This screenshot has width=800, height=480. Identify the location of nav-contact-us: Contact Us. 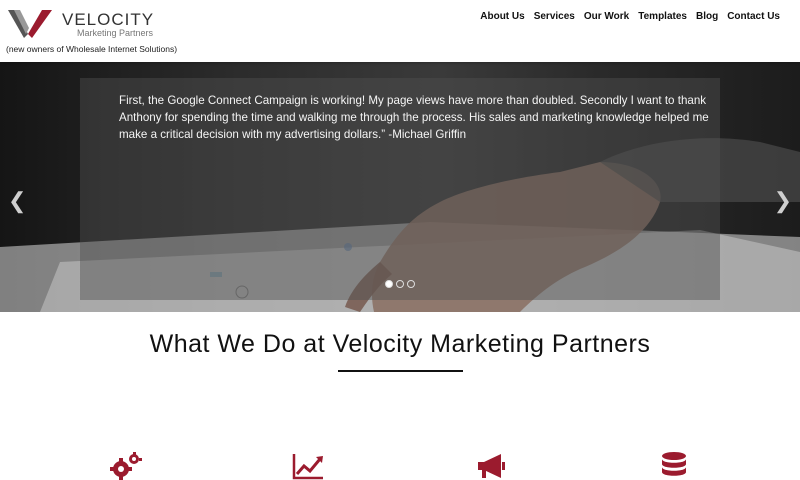
(753, 16).